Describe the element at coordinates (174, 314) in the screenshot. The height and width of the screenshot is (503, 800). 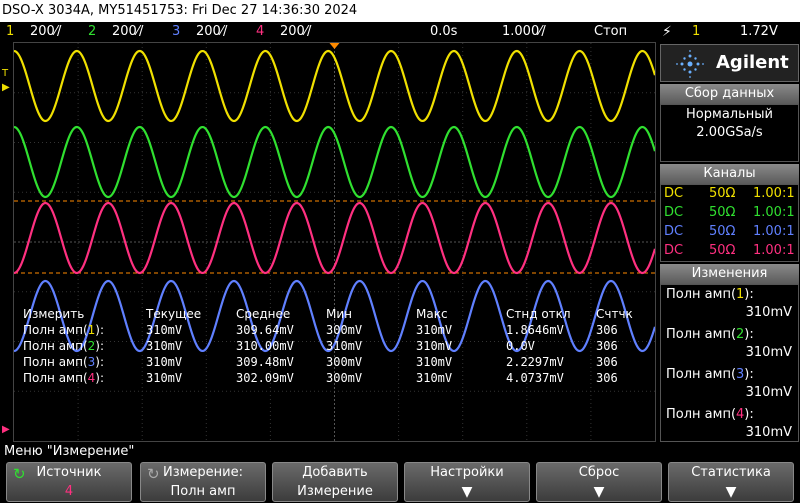
I see `measurement-header: Текущее` at that location.